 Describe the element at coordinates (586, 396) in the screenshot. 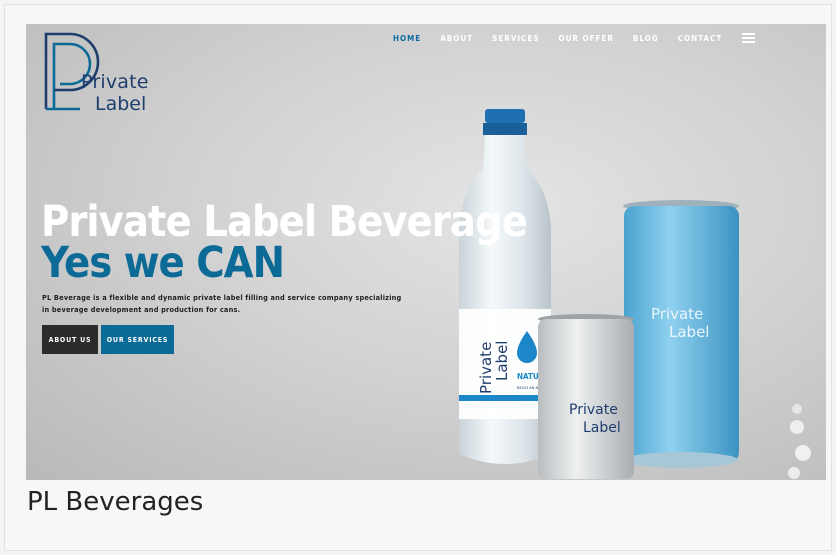

I see `silver-can: Private Label` at that location.